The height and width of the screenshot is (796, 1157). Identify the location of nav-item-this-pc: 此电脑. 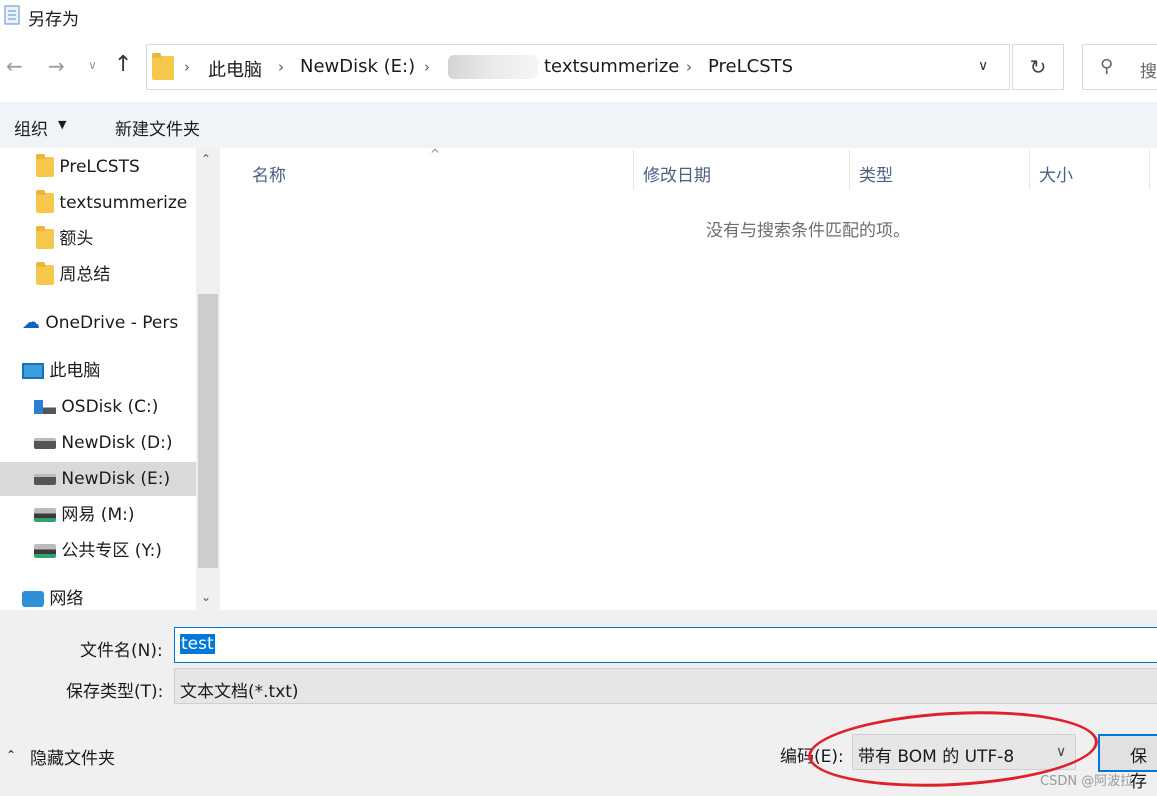
(109, 371).